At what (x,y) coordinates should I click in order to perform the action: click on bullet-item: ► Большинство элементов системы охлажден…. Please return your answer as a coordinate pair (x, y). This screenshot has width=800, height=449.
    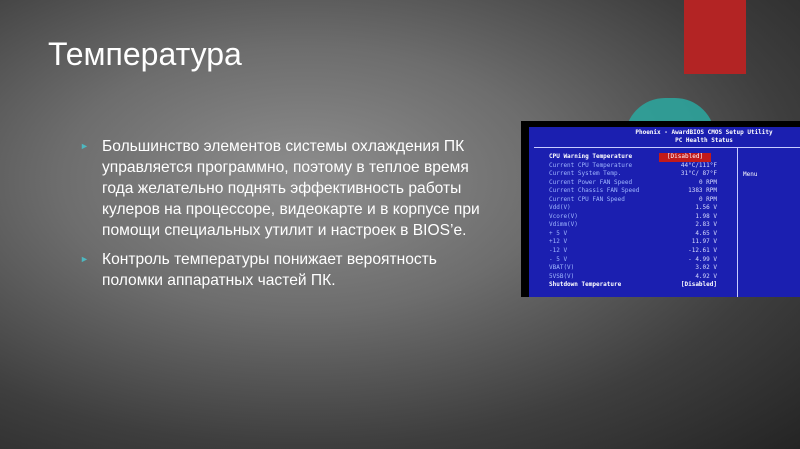
    Looking at the image, I should click on (285, 188).